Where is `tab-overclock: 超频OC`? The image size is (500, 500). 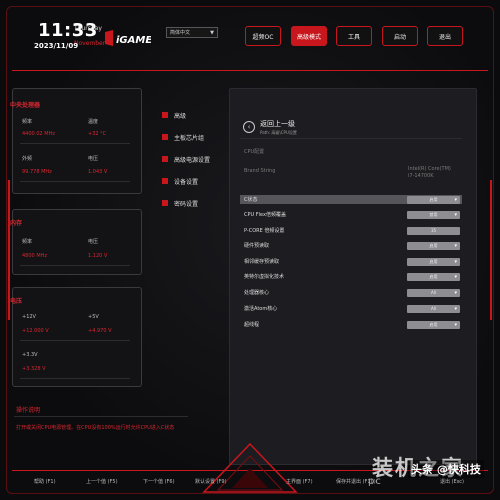
tab-overclock: 超频OC is located at coordinates (263, 36).